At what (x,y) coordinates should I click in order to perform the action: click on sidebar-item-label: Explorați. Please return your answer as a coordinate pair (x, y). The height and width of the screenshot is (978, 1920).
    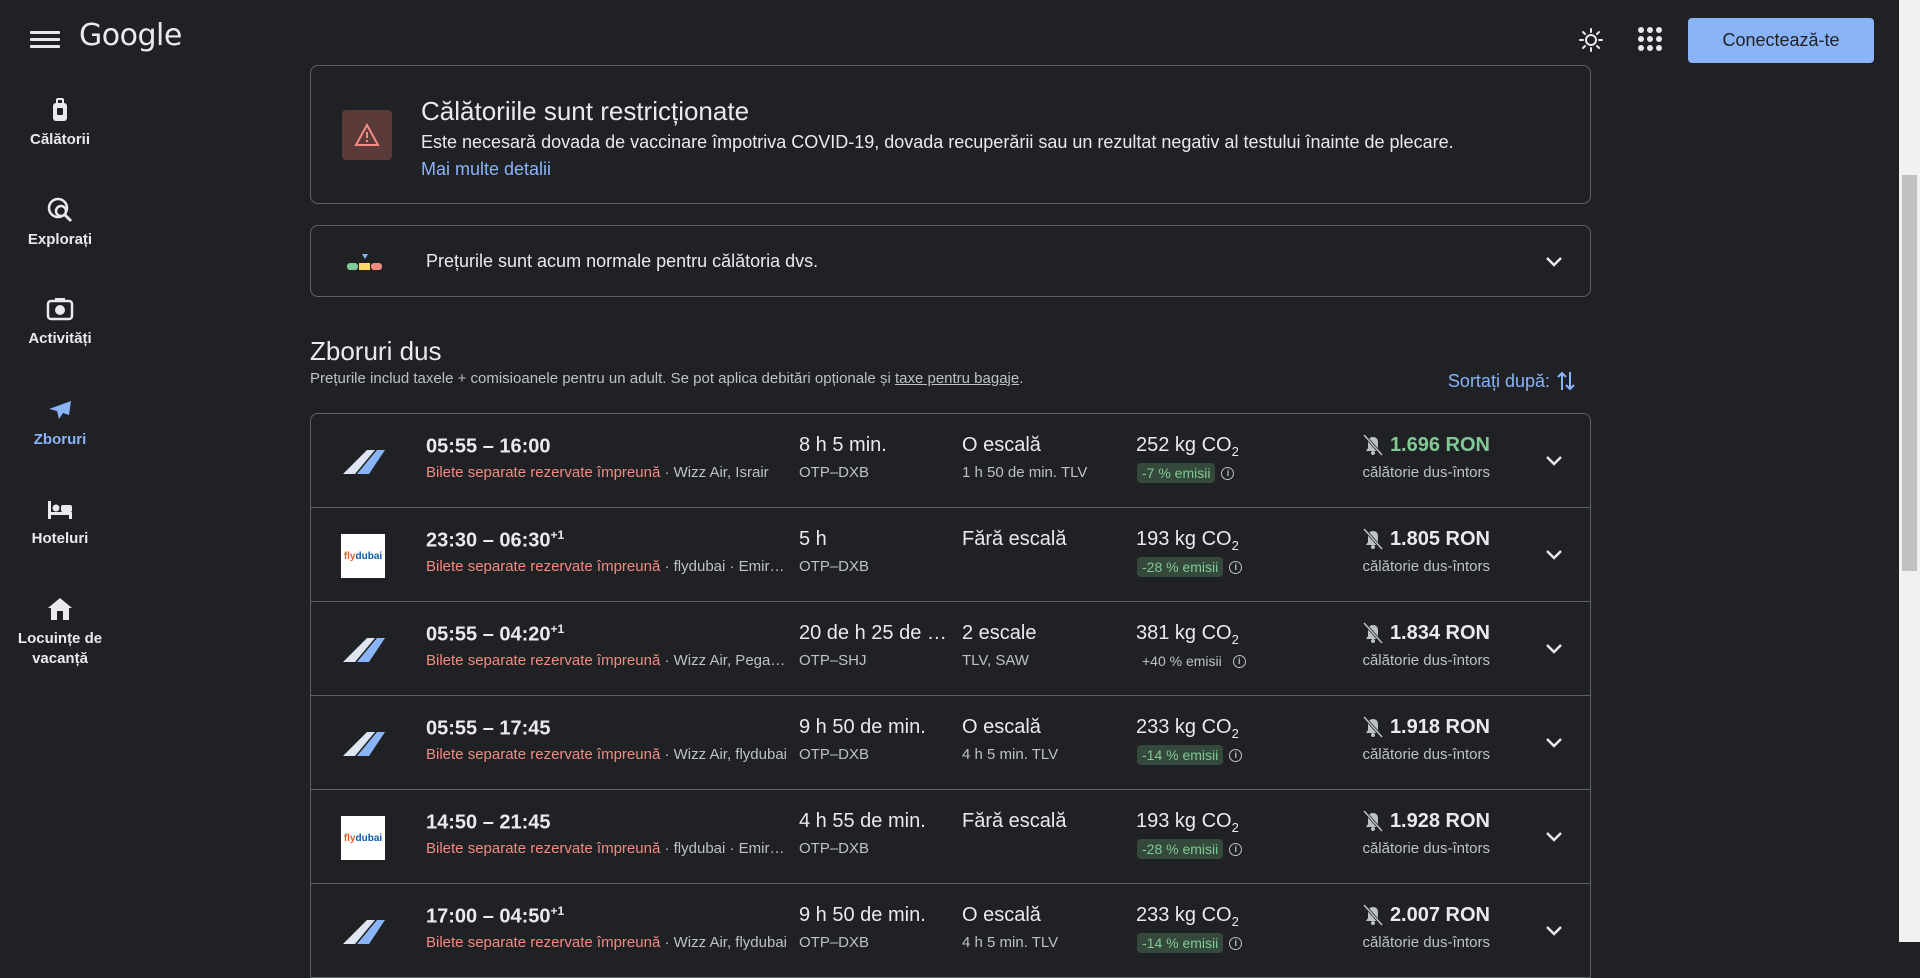
    Looking at the image, I should click on (60, 239).